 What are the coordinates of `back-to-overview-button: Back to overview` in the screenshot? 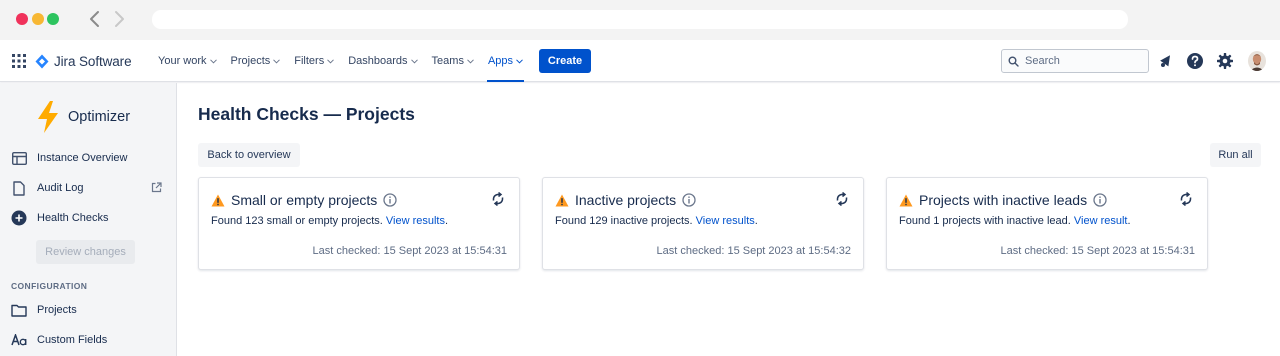 It's located at (249, 155).